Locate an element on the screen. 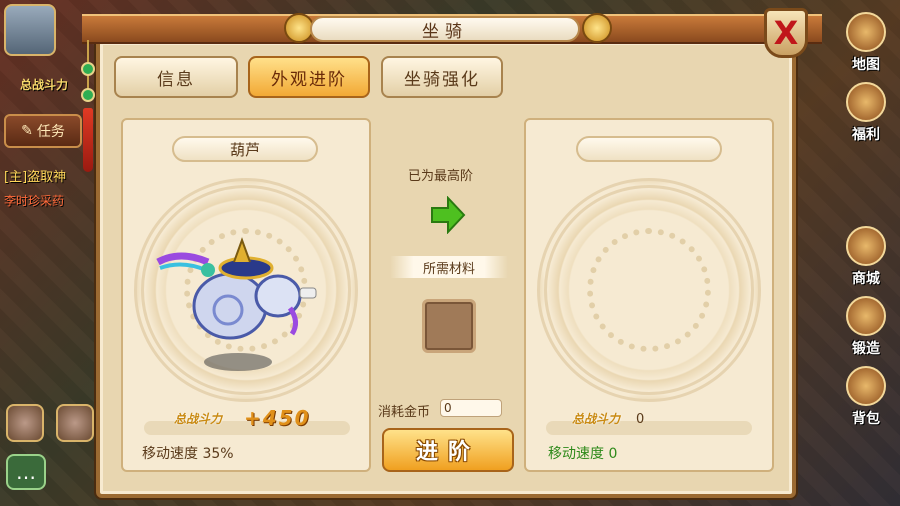 The width and height of the screenshot is (900, 506). welfare-icon is located at coordinates (866, 102).